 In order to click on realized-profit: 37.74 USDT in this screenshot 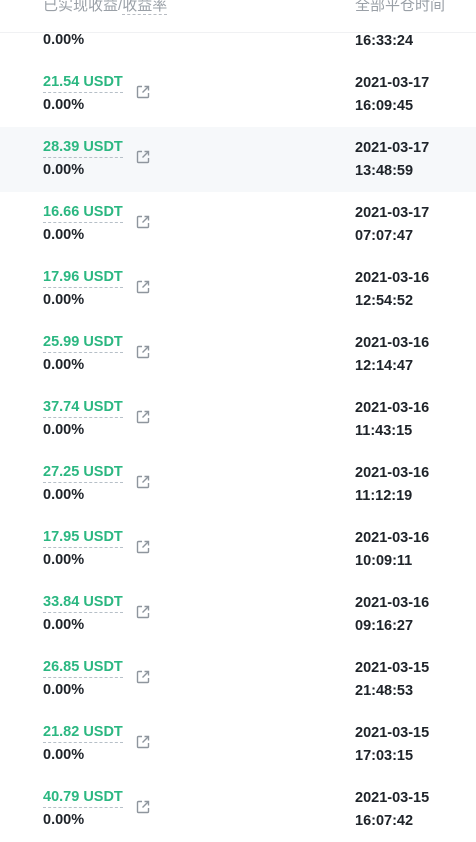, I will do `click(83, 408)`.